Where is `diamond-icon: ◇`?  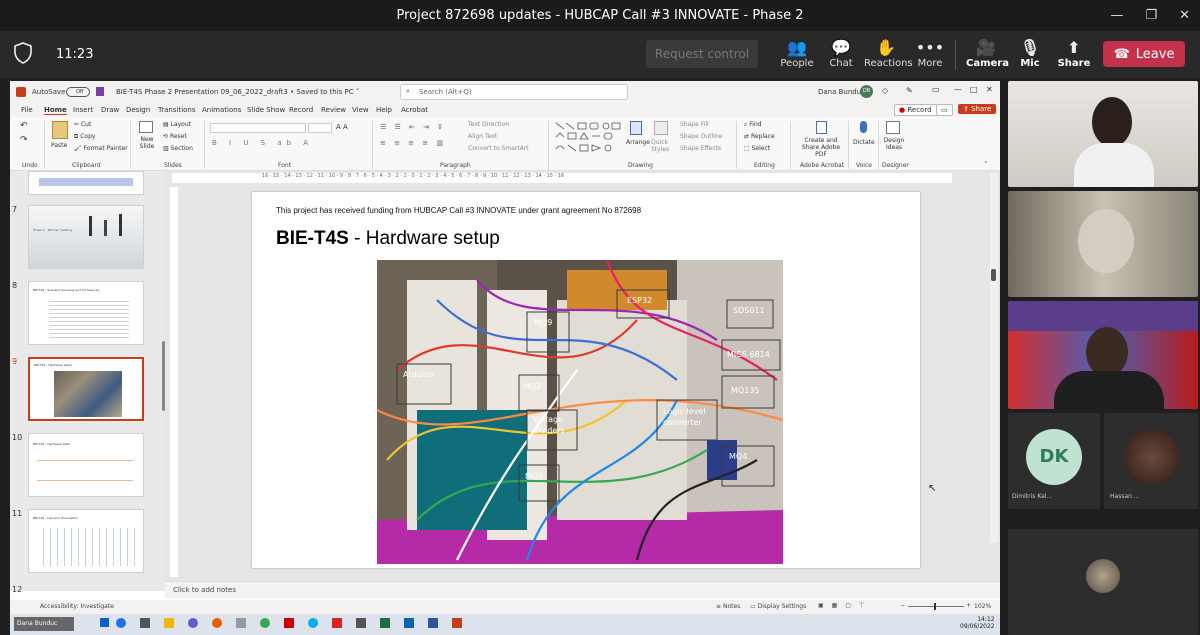
diamond-icon: ◇ is located at coordinates (885, 90).